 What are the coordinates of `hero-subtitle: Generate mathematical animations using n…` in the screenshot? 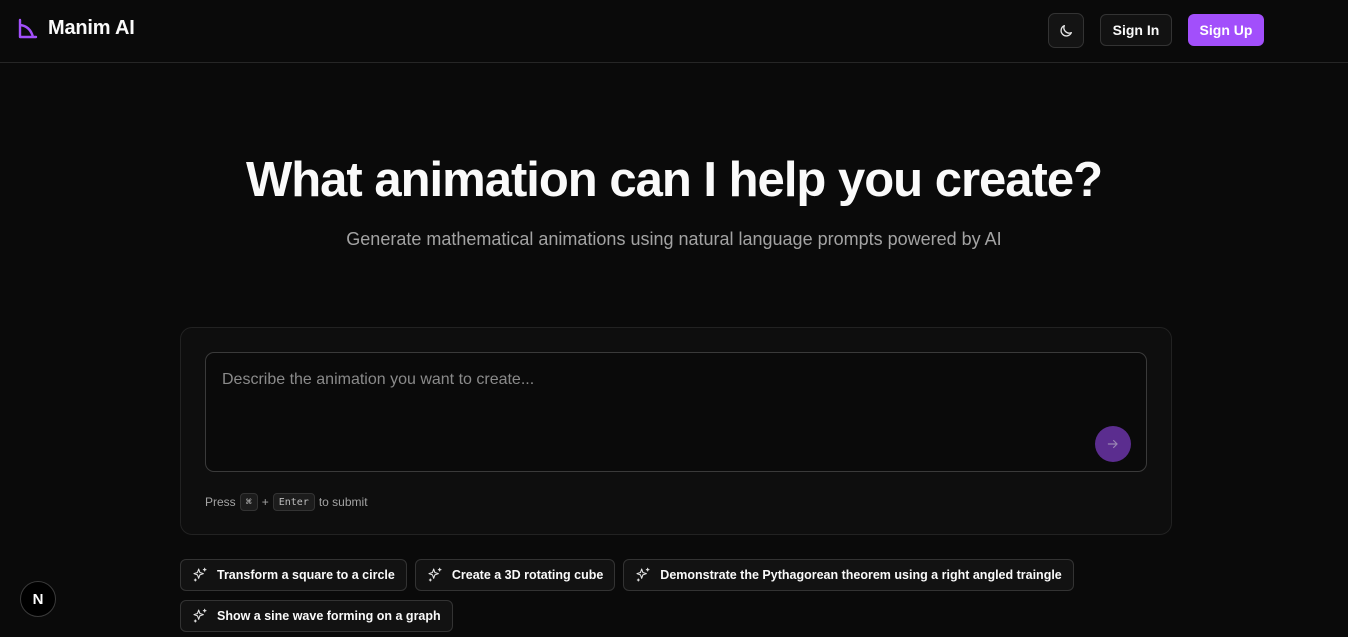 It's located at (674, 239).